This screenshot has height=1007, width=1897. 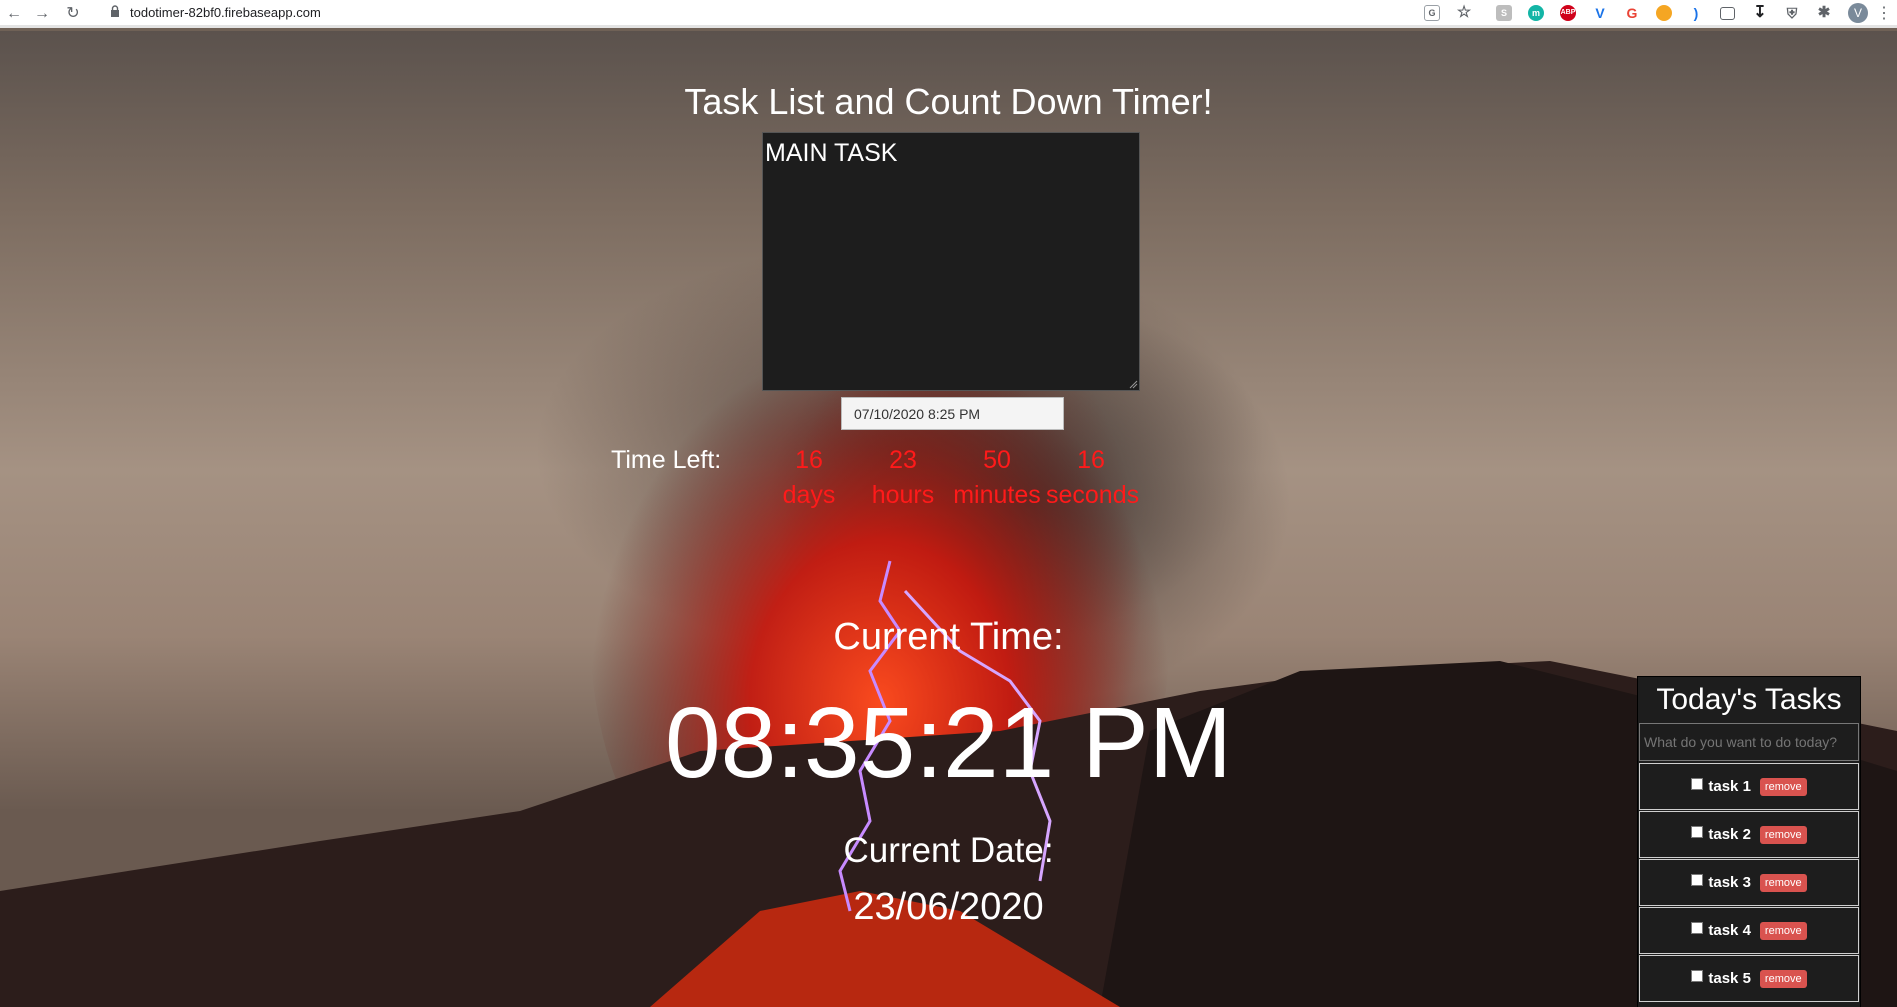 I want to click on extension-v-icon: V, so click(x=1600, y=13).